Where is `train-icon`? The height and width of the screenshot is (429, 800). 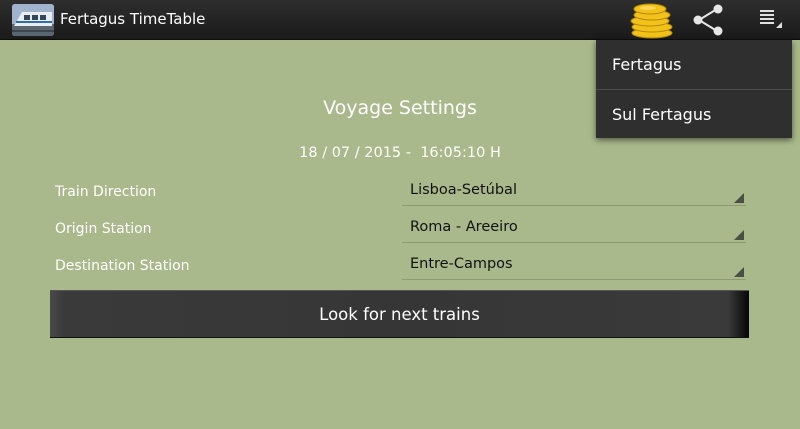
train-icon is located at coordinates (33, 20).